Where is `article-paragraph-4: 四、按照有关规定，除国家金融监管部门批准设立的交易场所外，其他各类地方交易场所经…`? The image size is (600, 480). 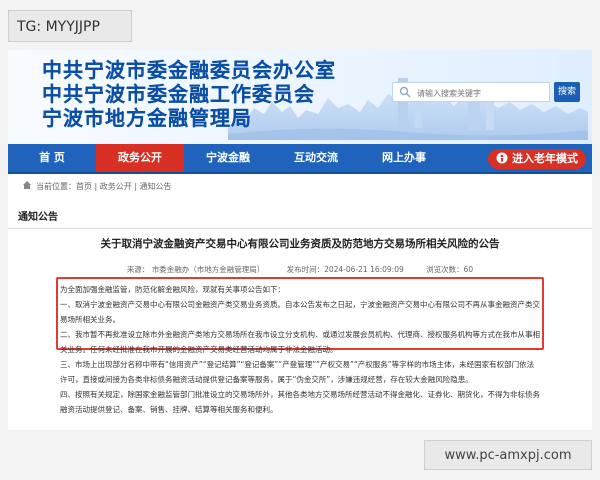
article-paragraph-4: 四、按照有关规定，除国家金融监管部门批准设立的交易场所外，其他各类地方交易场所经… is located at coordinates (300, 402).